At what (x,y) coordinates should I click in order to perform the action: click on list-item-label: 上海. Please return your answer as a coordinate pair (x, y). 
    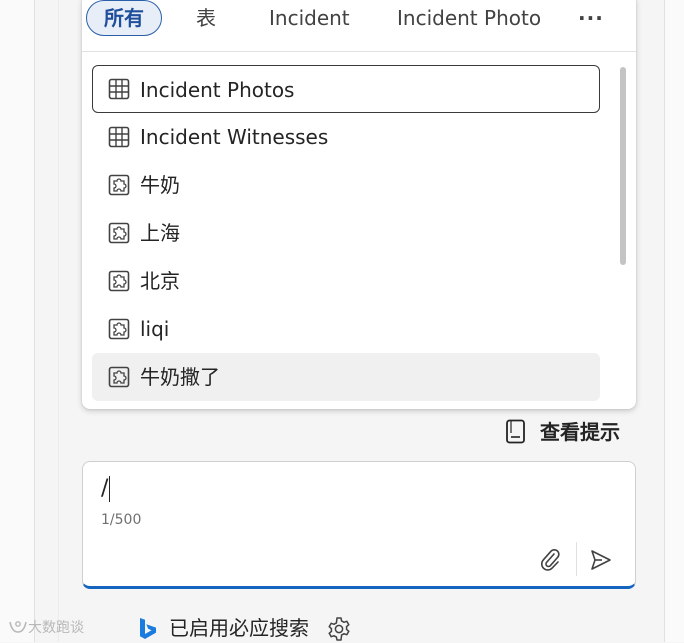
    Looking at the image, I should click on (160, 233).